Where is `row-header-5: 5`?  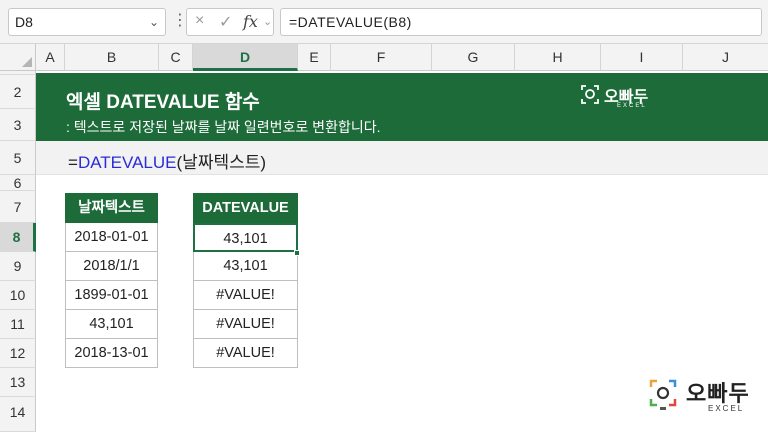
row-header-5: 5 is located at coordinates (18, 158).